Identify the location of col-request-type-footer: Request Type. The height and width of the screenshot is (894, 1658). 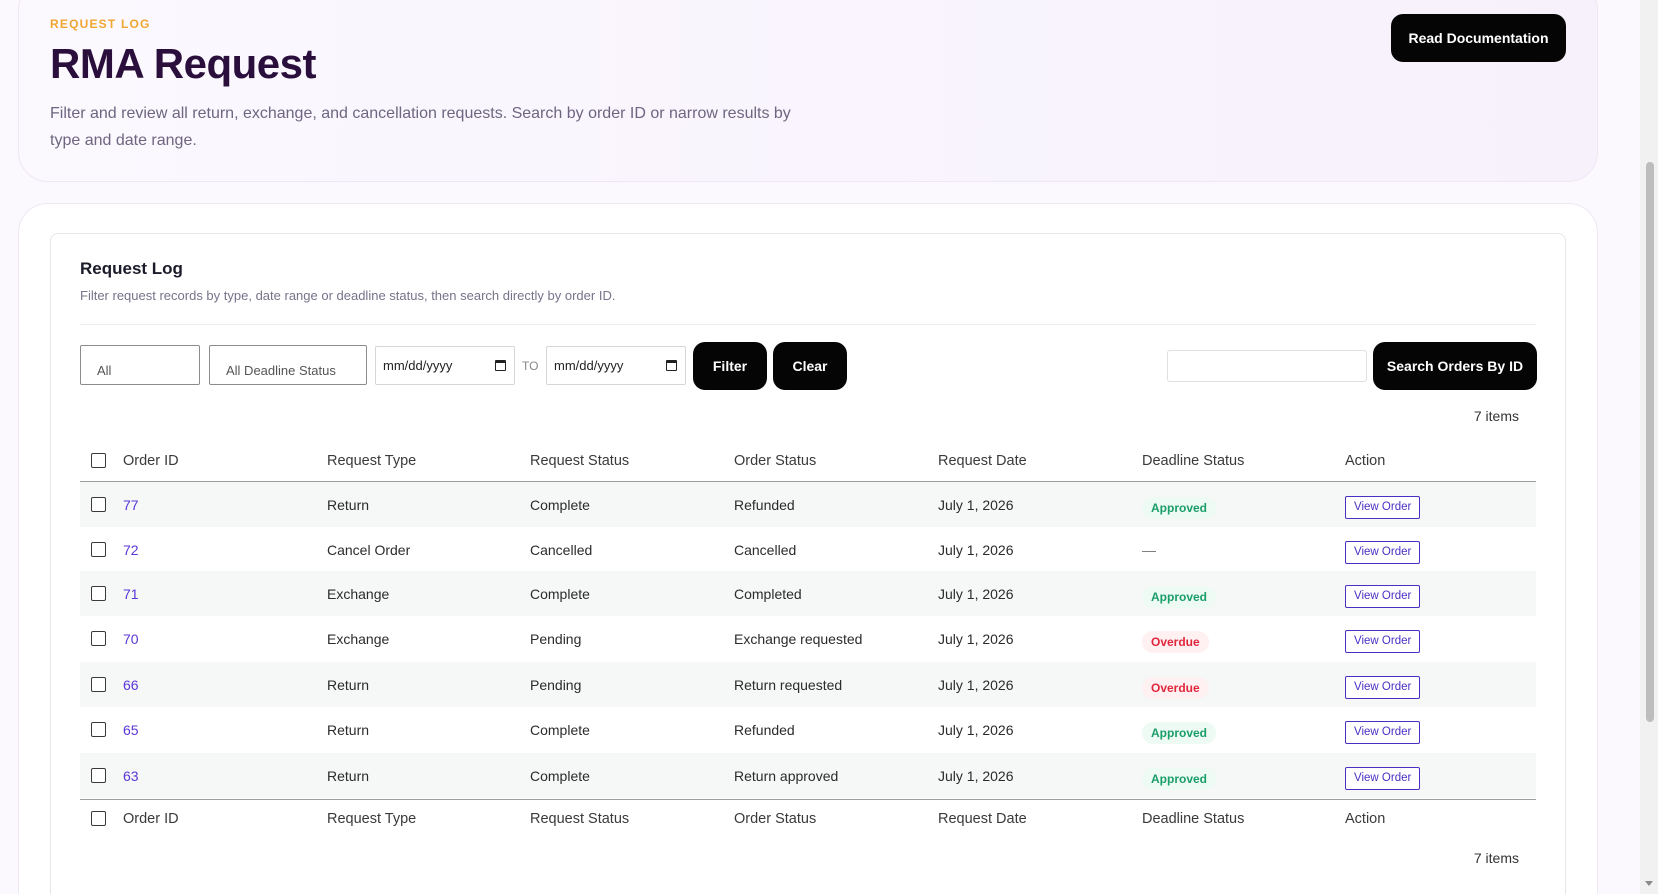
(371, 818).